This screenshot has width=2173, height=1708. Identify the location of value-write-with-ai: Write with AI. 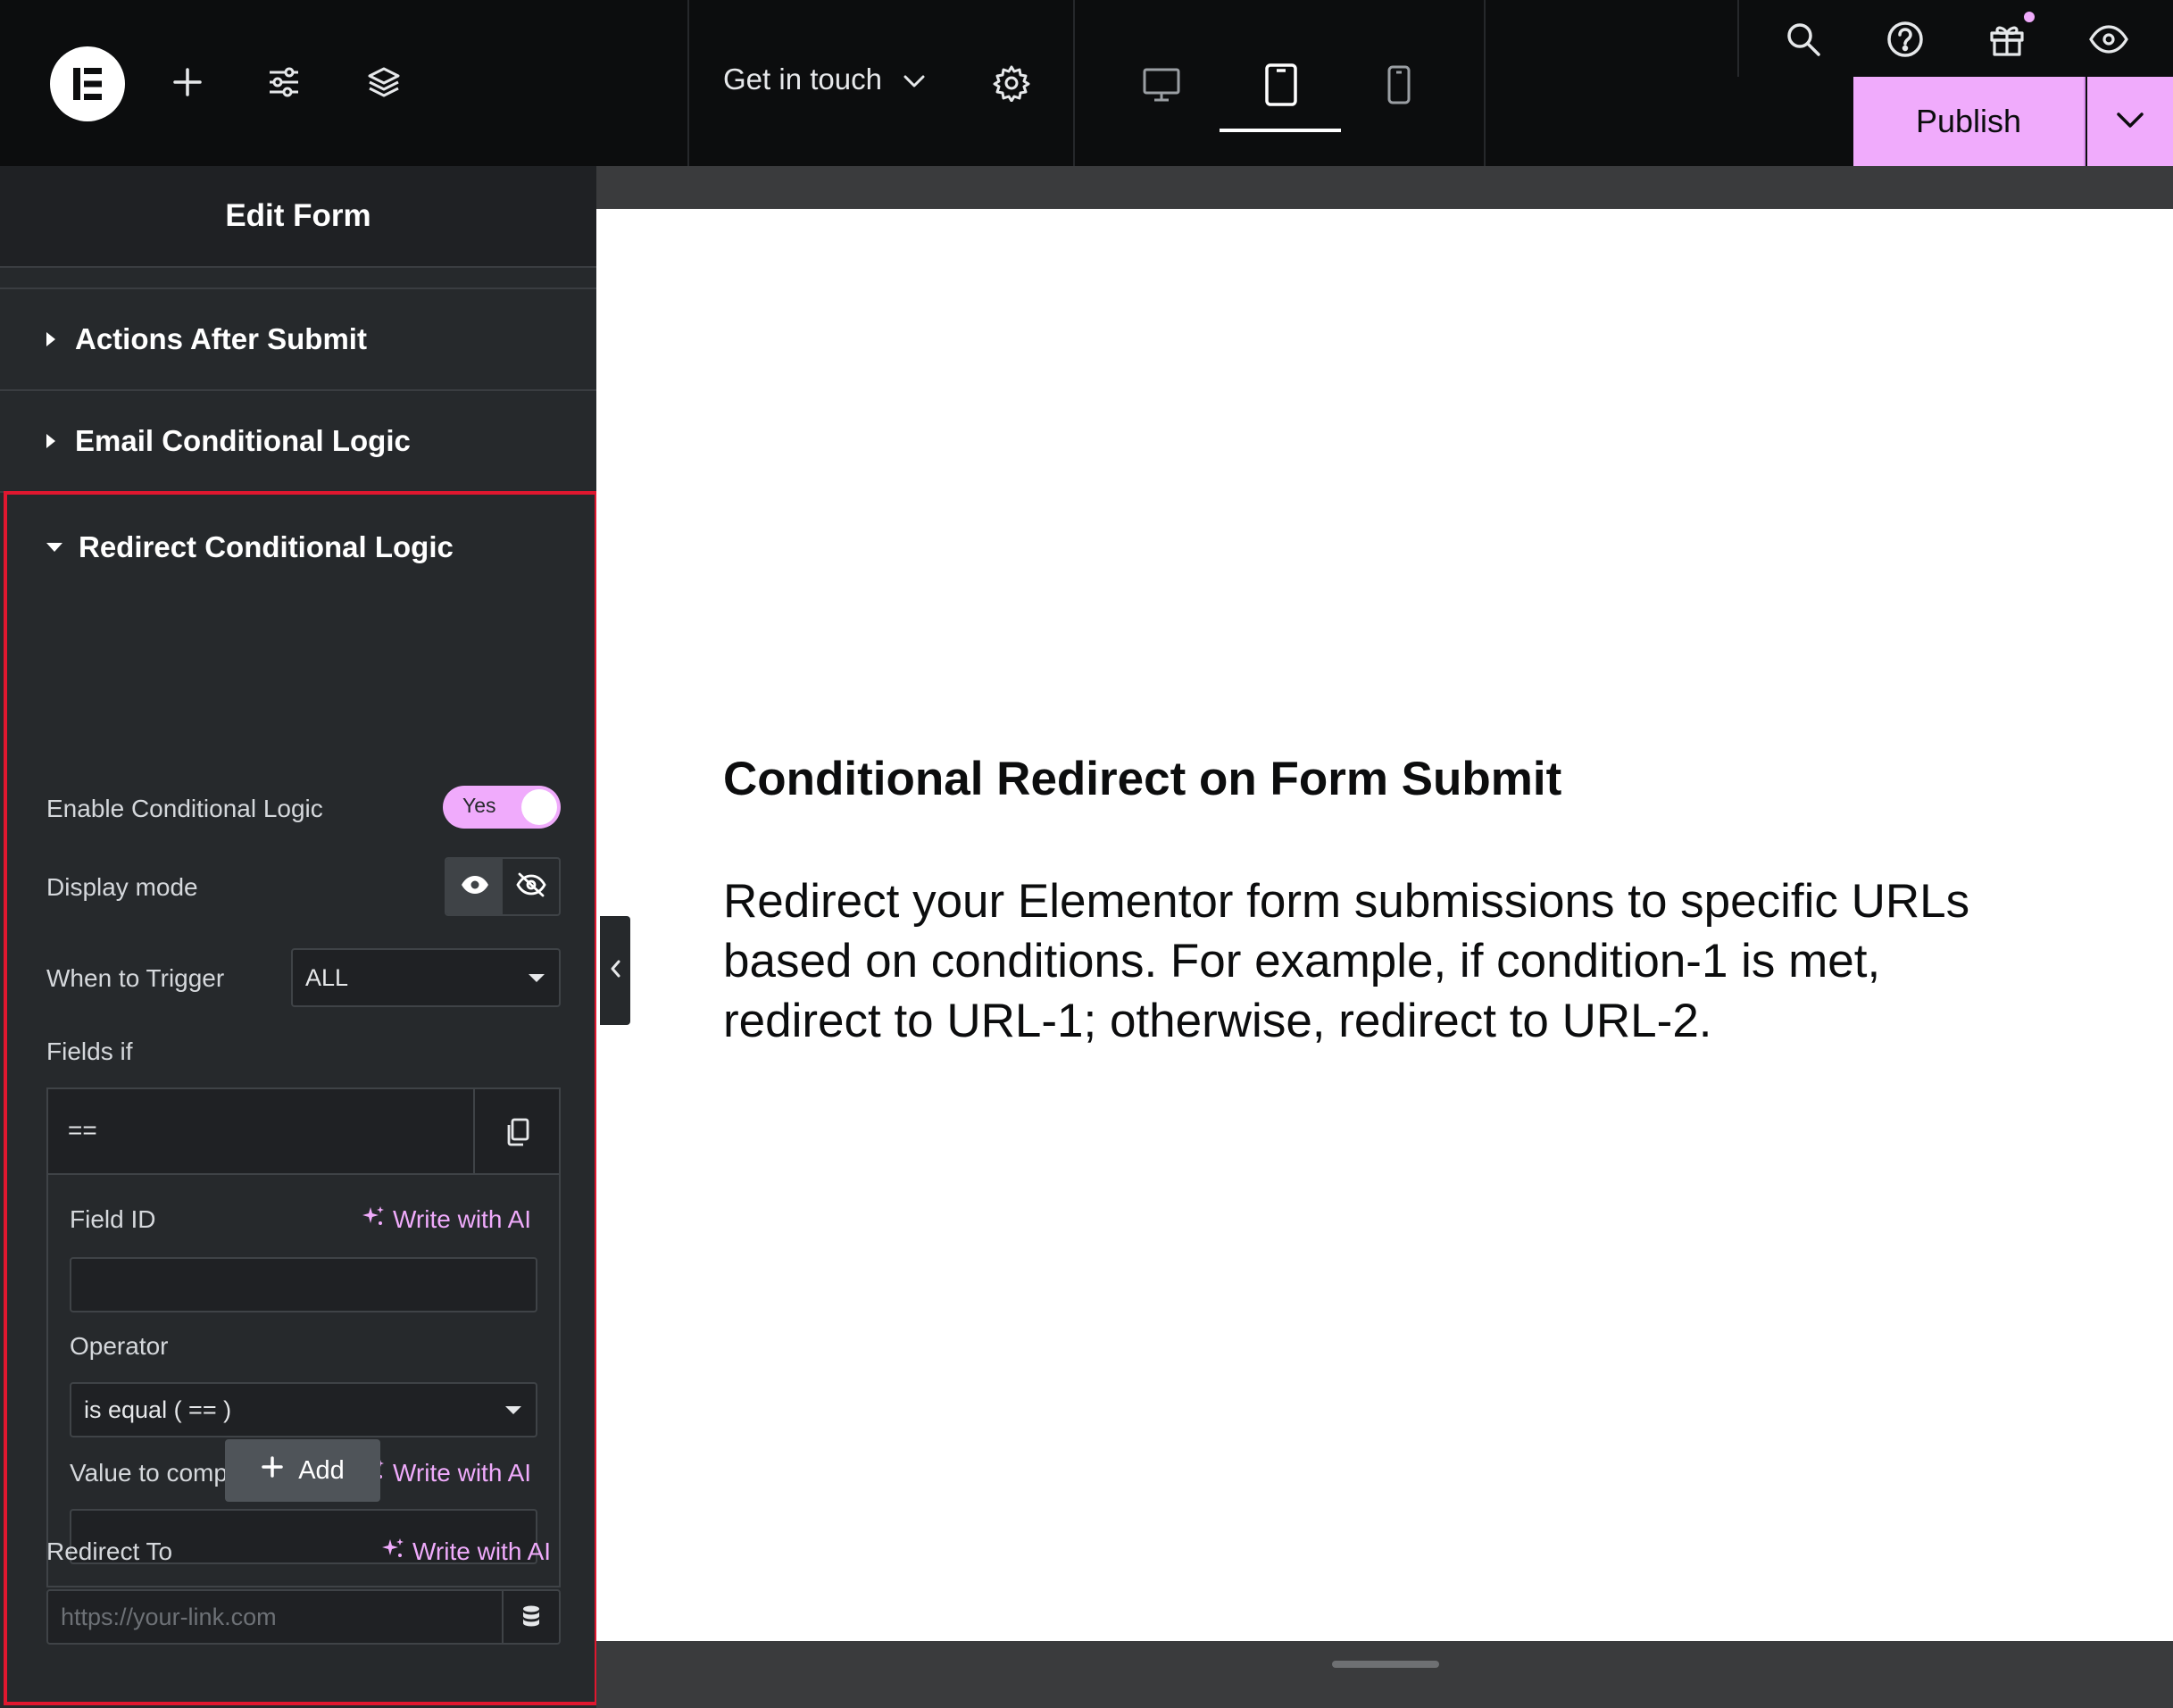
(446, 1472).